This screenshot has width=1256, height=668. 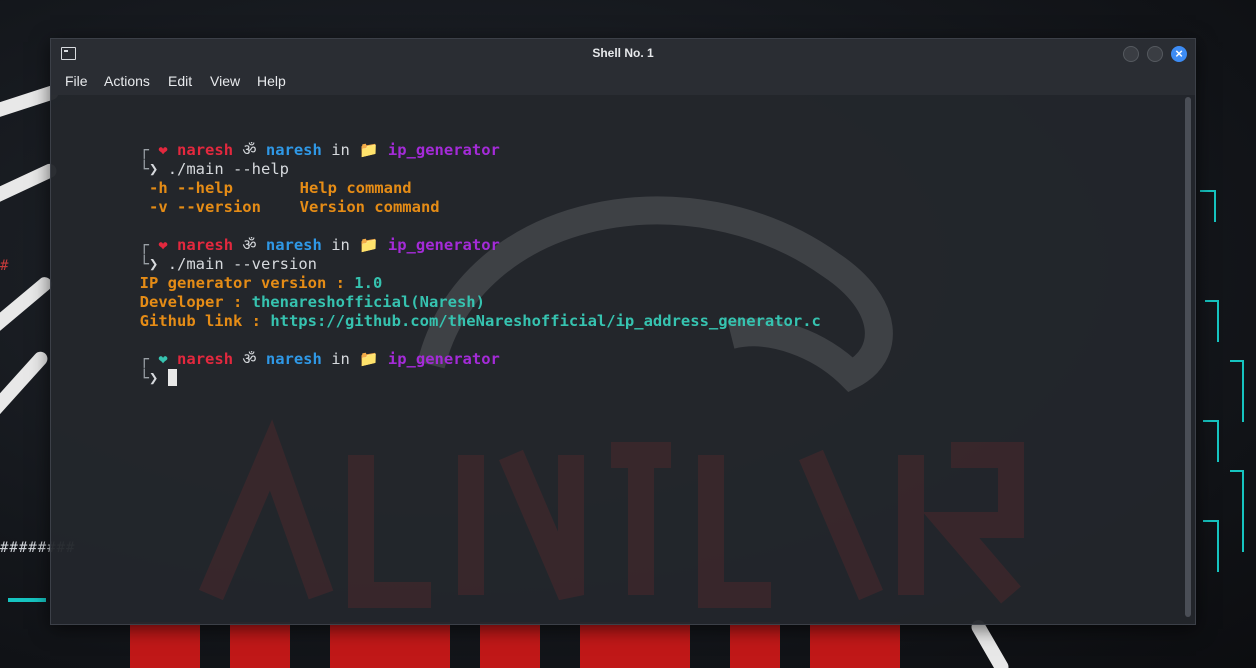 What do you see at coordinates (271, 81) in the screenshot?
I see `menu-help: Help` at bounding box center [271, 81].